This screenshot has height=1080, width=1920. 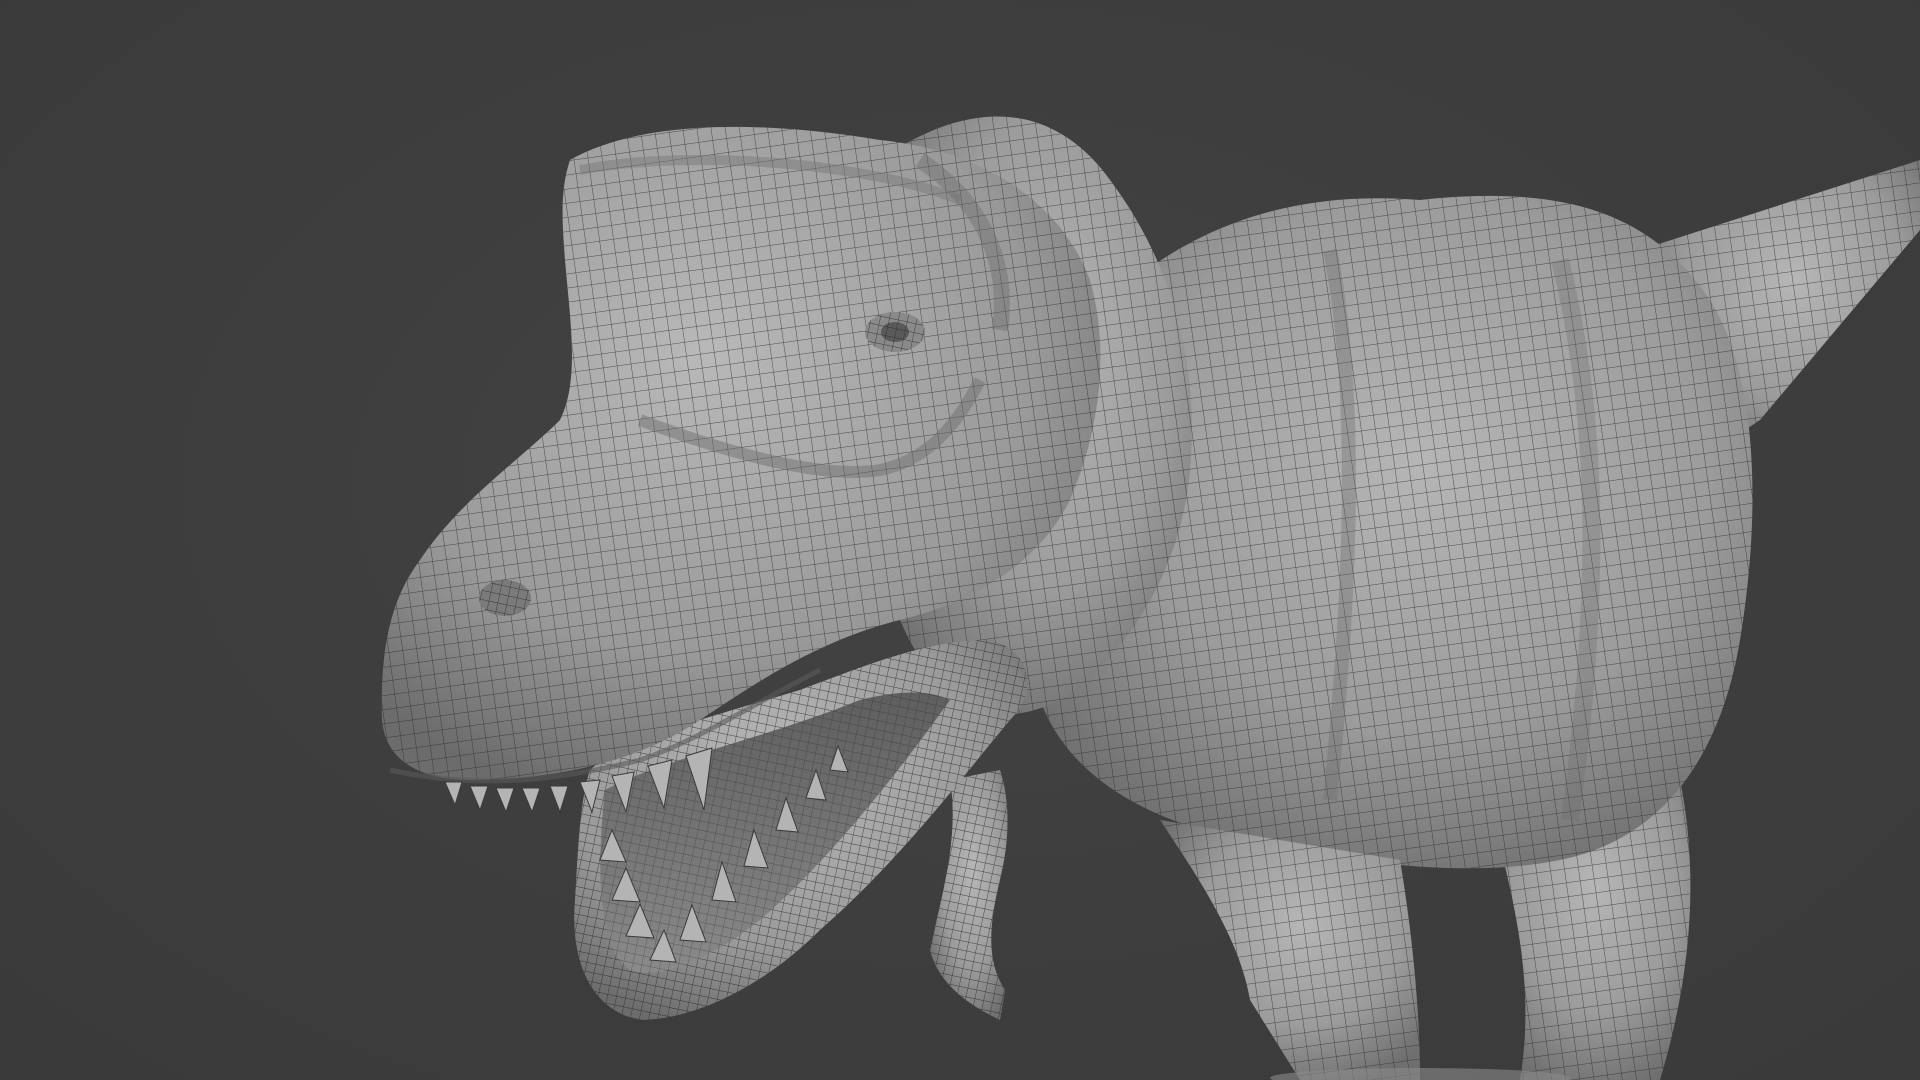 I want to click on eye, so click(x=895, y=332).